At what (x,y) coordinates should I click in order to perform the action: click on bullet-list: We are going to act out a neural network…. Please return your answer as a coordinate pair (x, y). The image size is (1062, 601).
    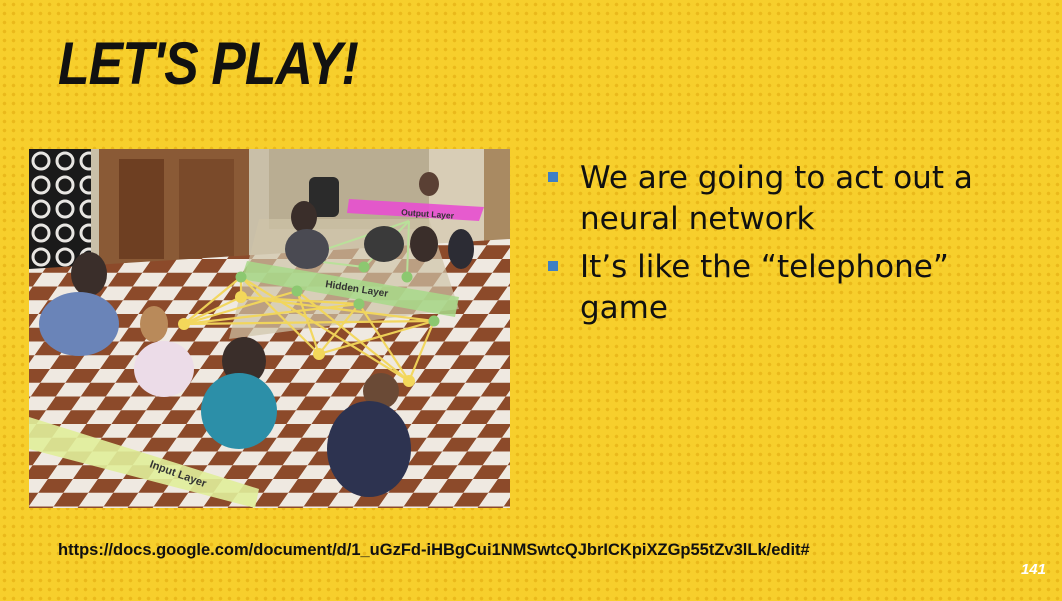
    Looking at the image, I should click on (783, 247).